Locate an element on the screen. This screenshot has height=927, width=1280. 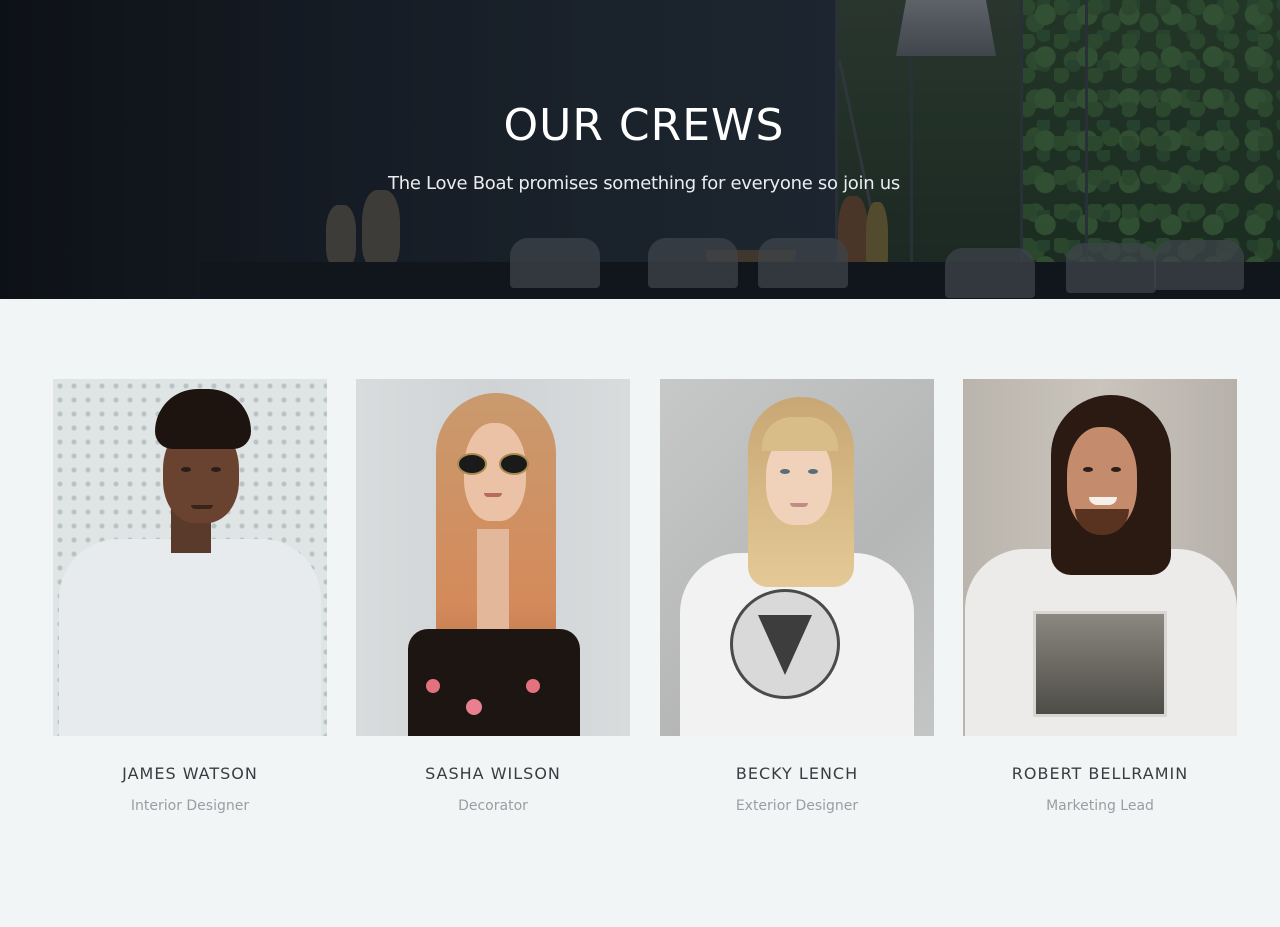
crew-name: JAMES WATSON is located at coordinates (190, 773).